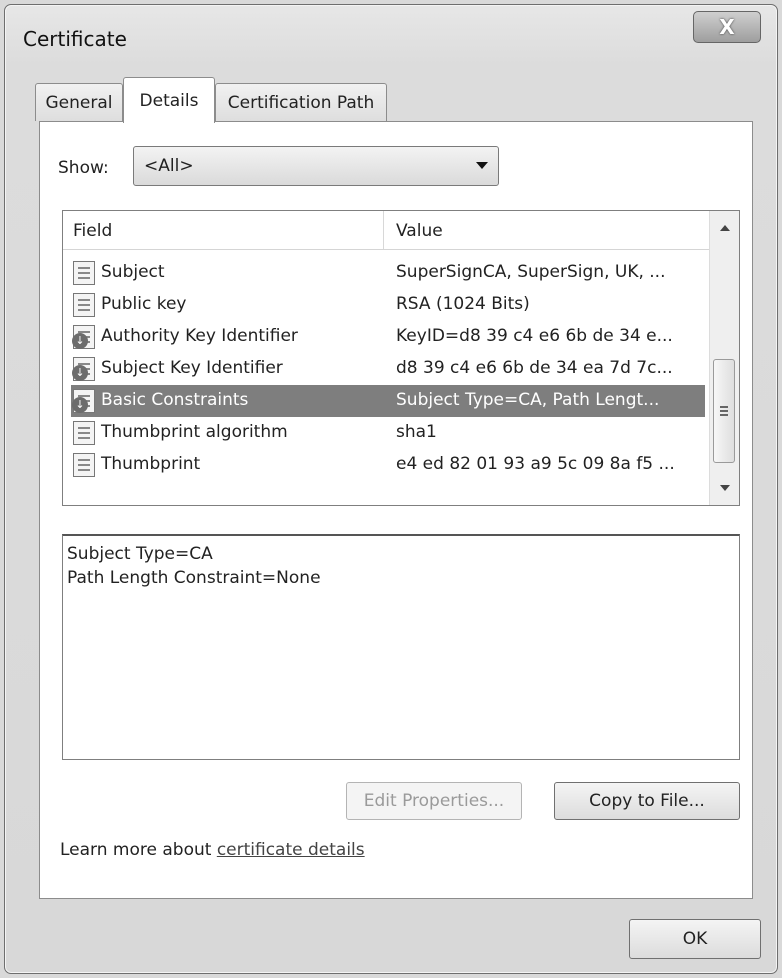  I want to click on list-header: Field Value, so click(386, 230).